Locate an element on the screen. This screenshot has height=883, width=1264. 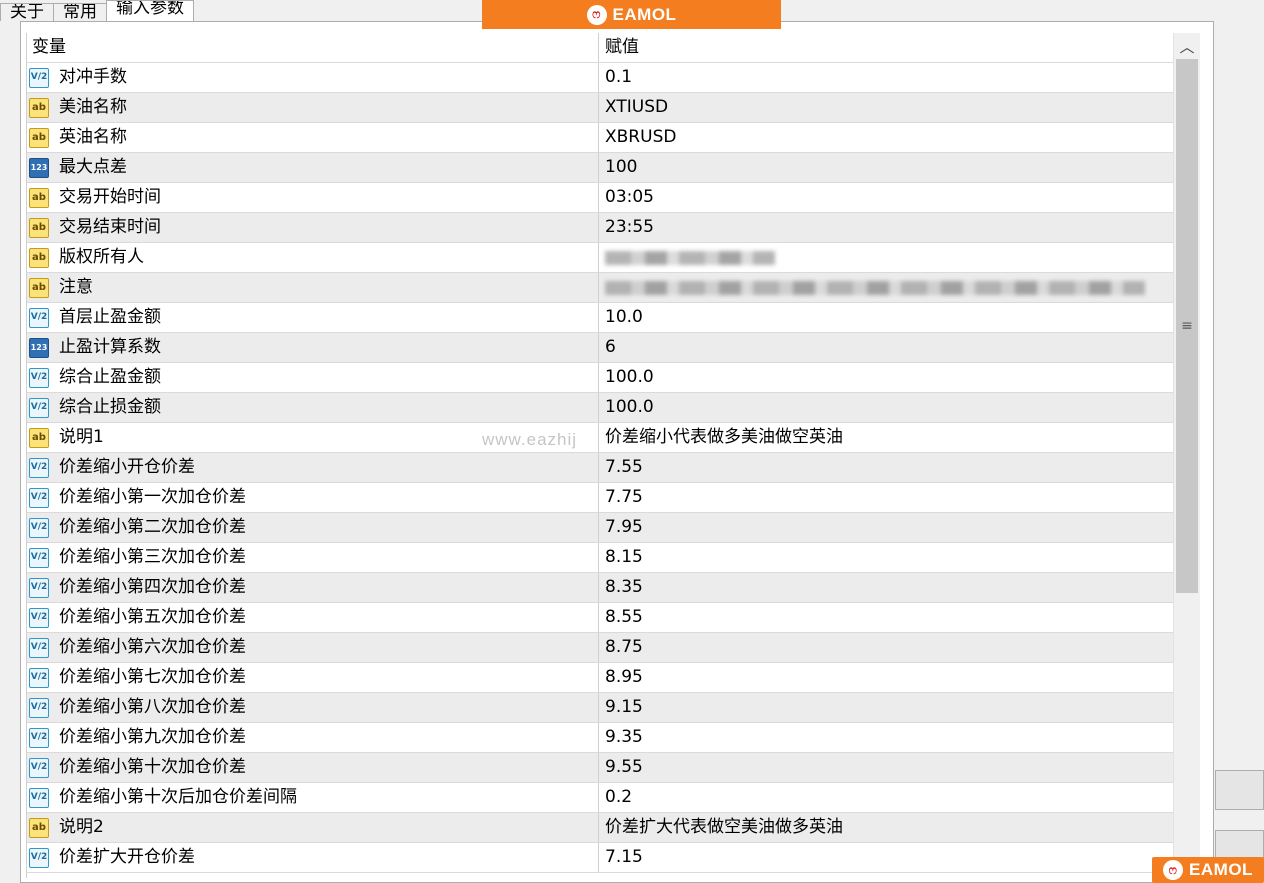
table-row: V/2 价差缩小第六次加仓价差 8.75 is located at coordinates (600, 648).